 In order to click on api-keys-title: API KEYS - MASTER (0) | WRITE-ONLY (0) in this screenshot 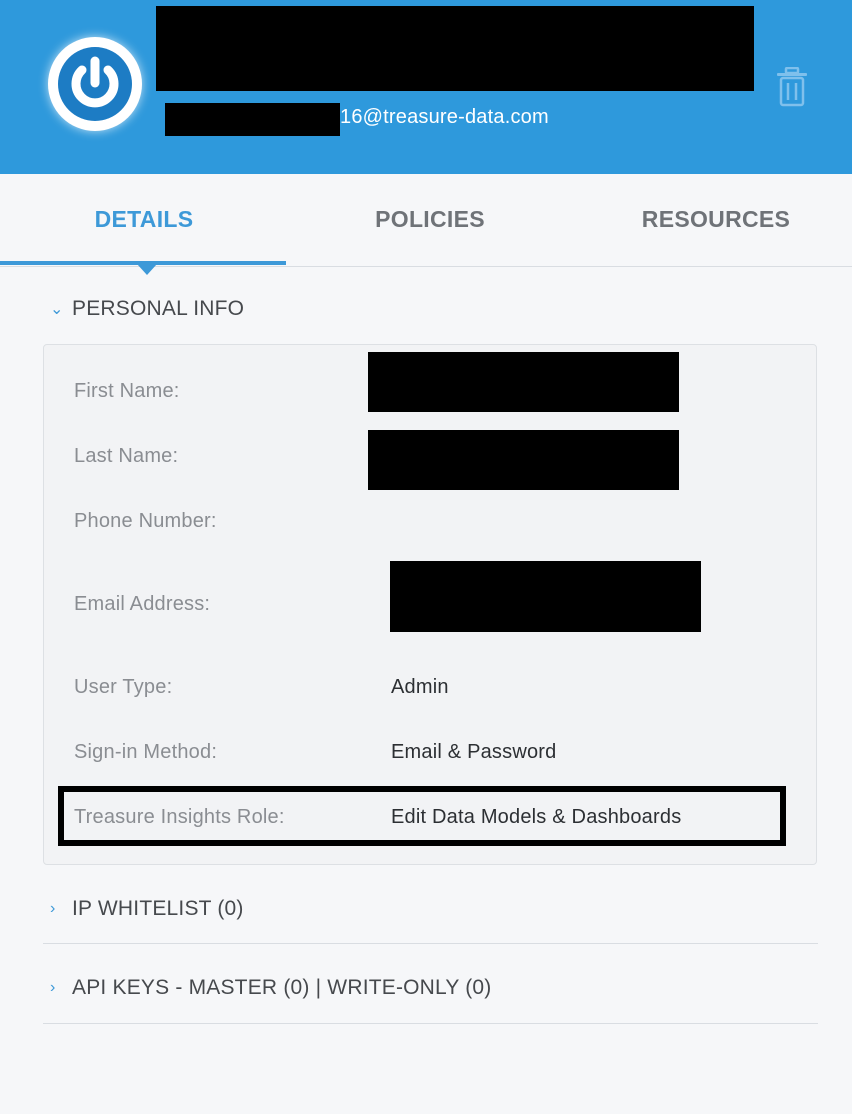, I will do `click(282, 987)`.